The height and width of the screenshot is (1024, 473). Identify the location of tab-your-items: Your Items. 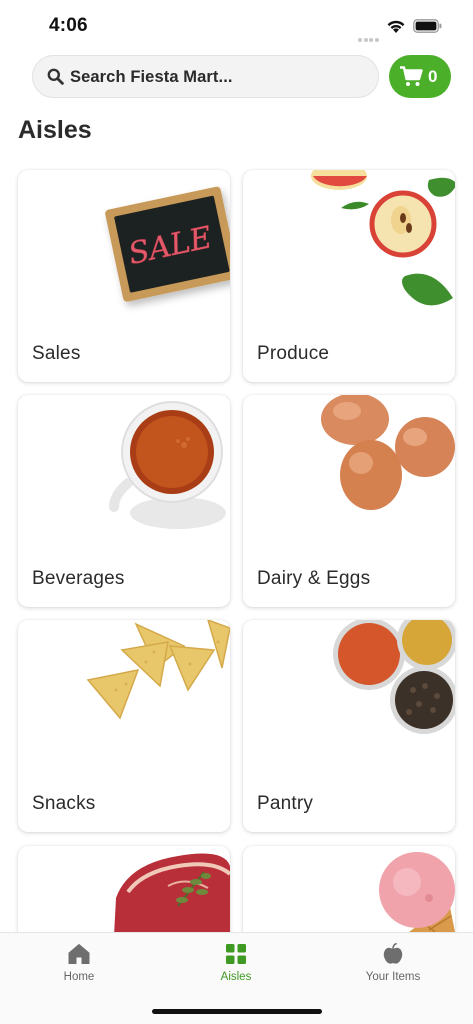
(393, 965).